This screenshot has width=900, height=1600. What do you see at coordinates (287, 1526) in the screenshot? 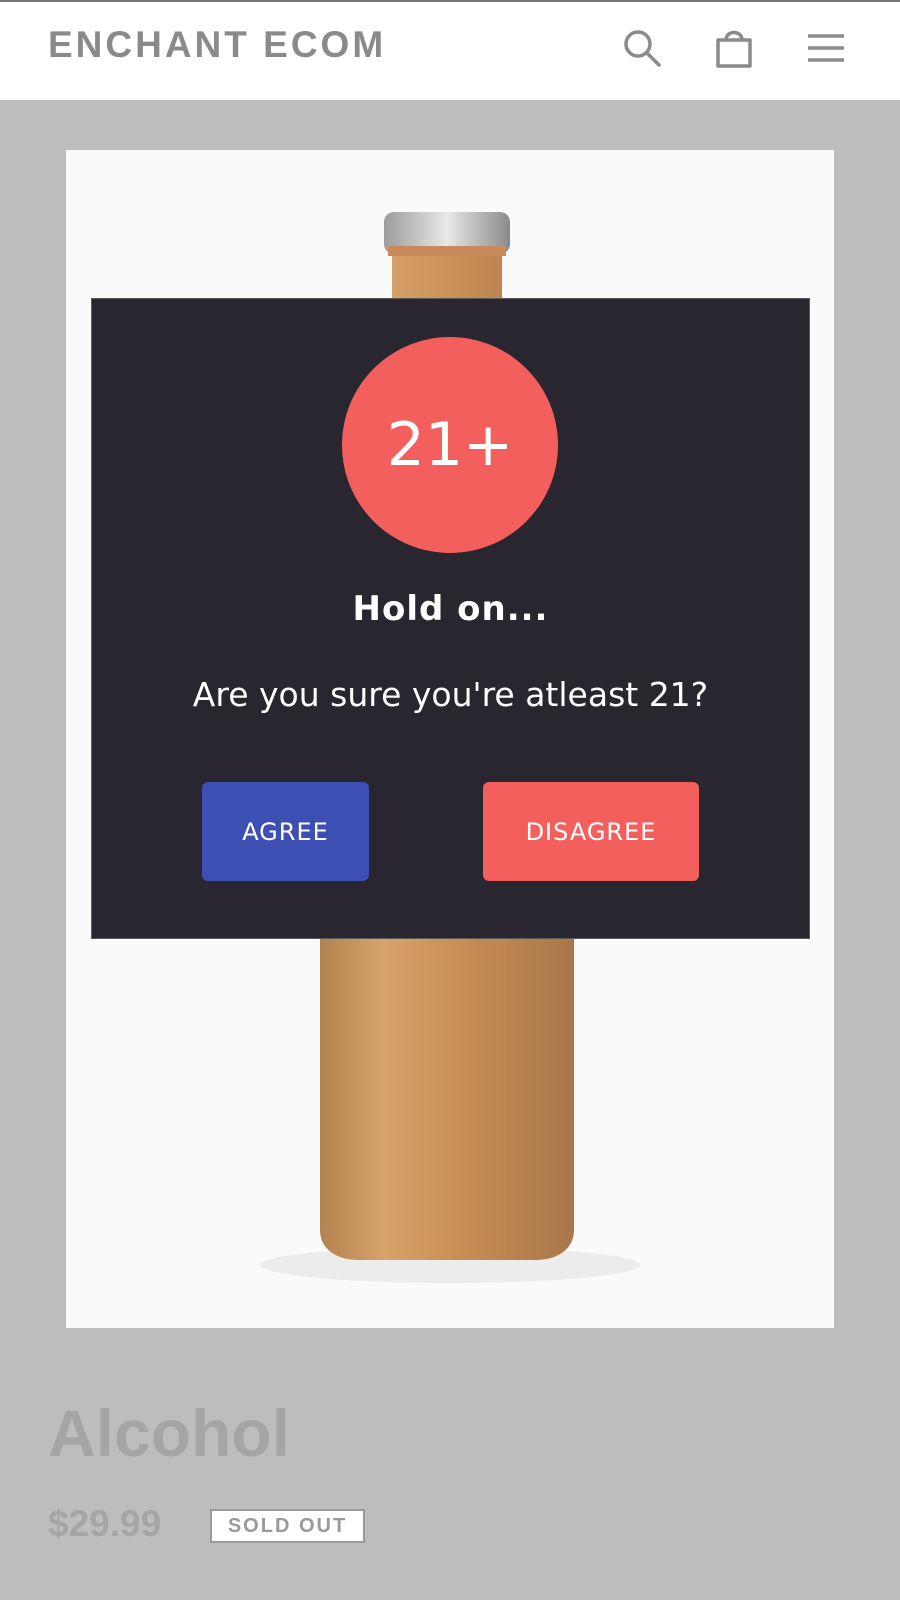
I see `sold-out-badge: SOLD OUT` at bounding box center [287, 1526].